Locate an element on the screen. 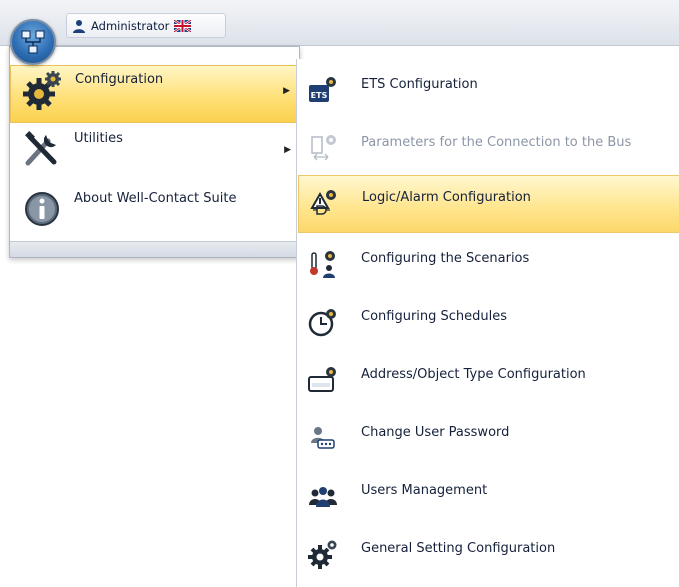 The image size is (679, 587). submenu-item-users-management: Users Management is located at coordinates (488, 494).